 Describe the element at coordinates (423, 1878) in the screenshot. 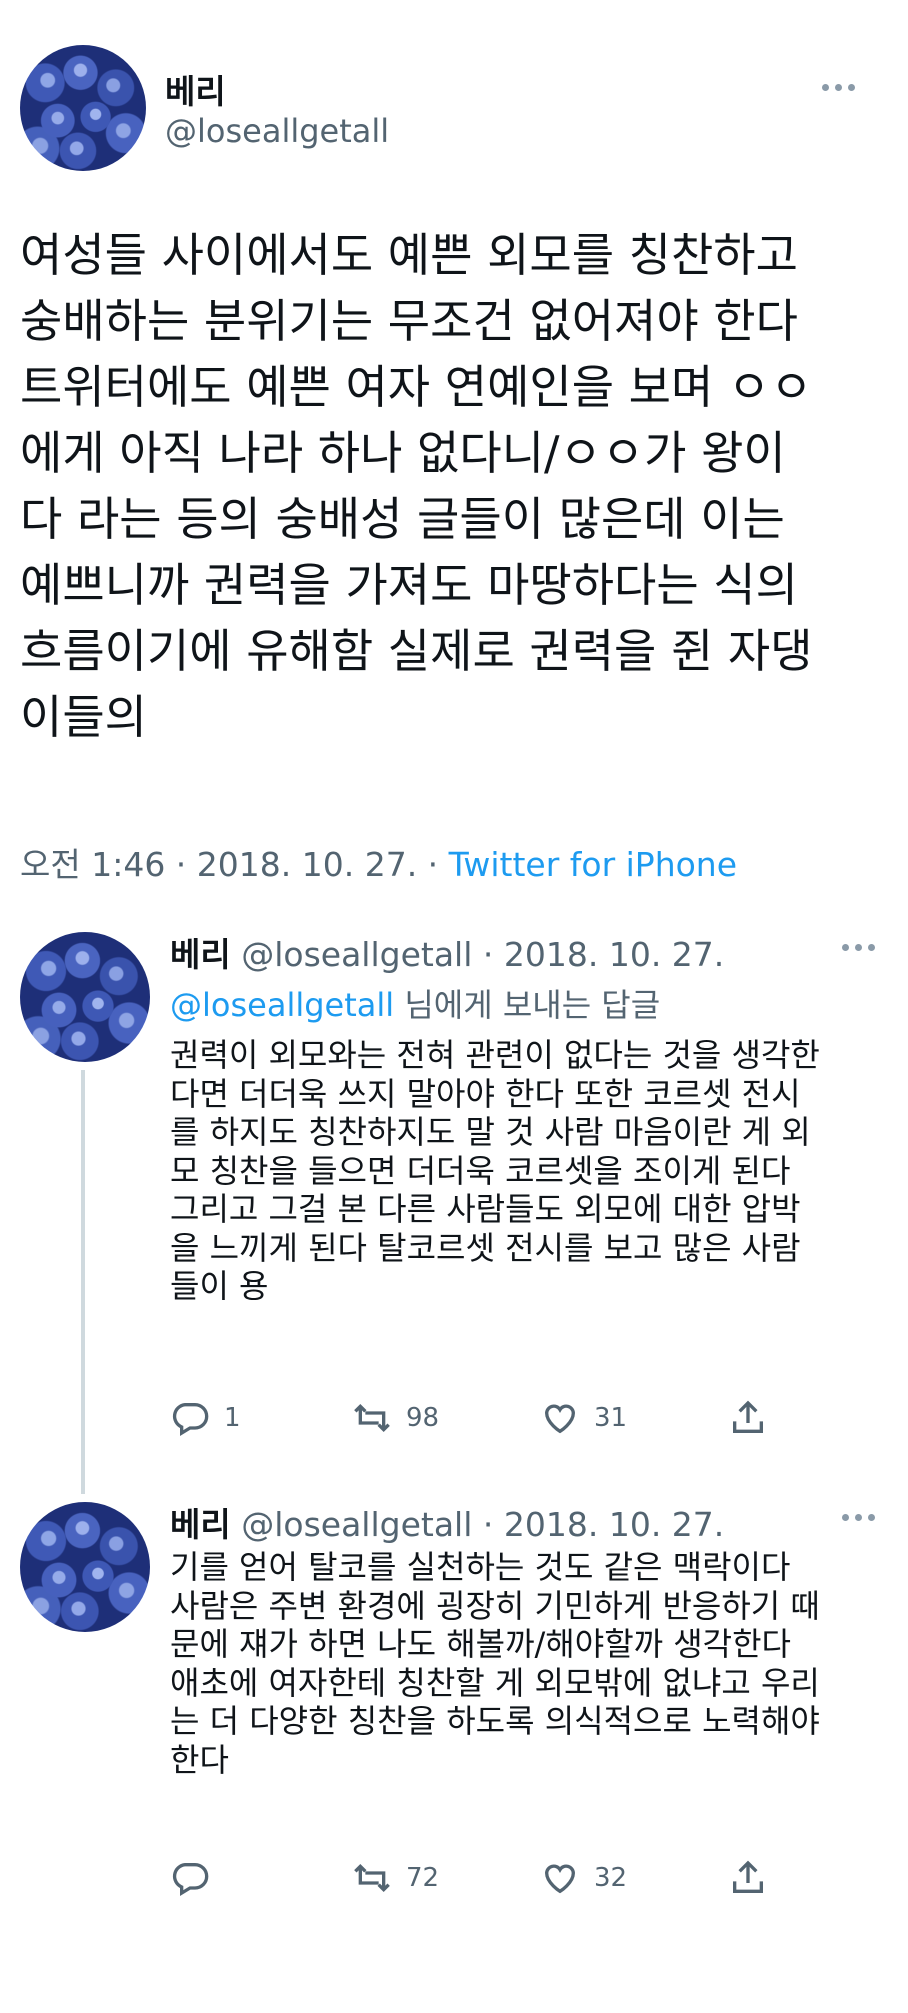

I see `reply-2-retweet-count: 72` at that location.